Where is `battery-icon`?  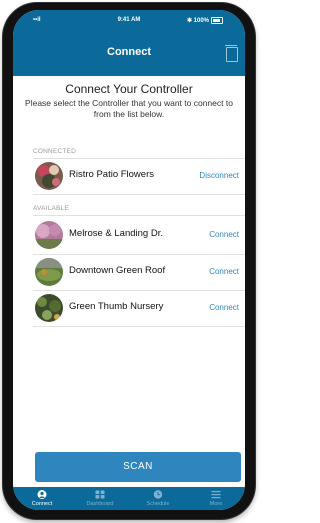 battery-icon is located at coordinates (217, 20).